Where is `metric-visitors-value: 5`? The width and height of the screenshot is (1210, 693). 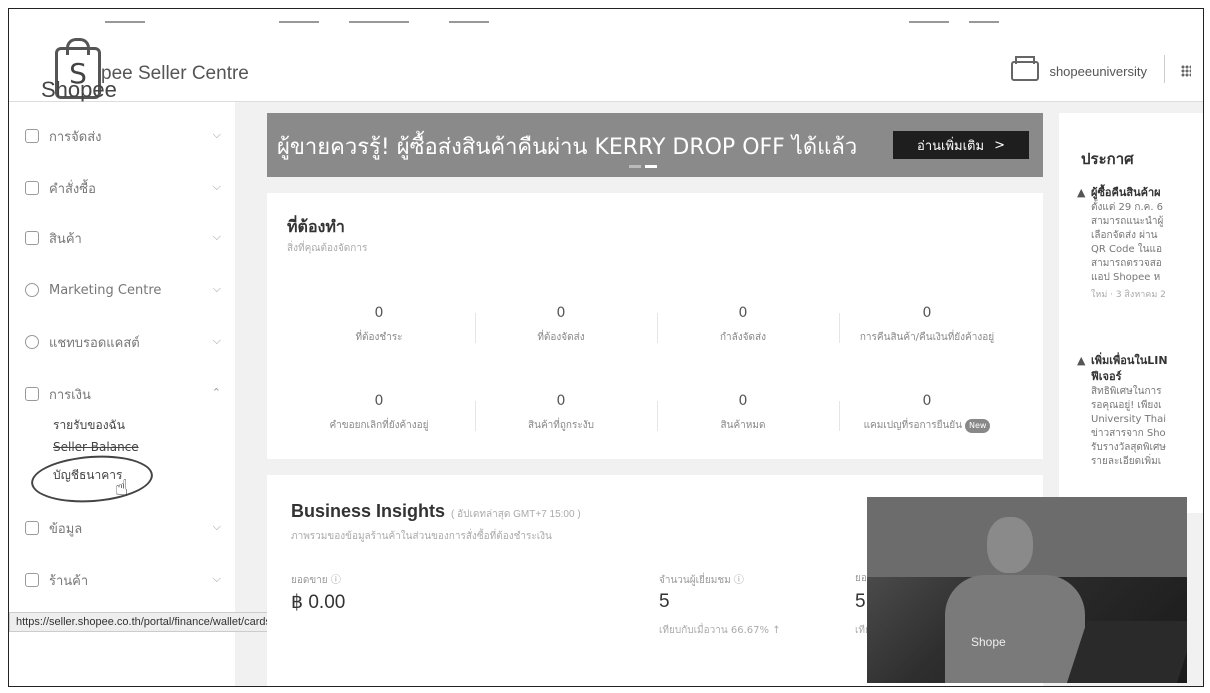 metric-visitors-value: 5 is located at coordinates (664, 601).